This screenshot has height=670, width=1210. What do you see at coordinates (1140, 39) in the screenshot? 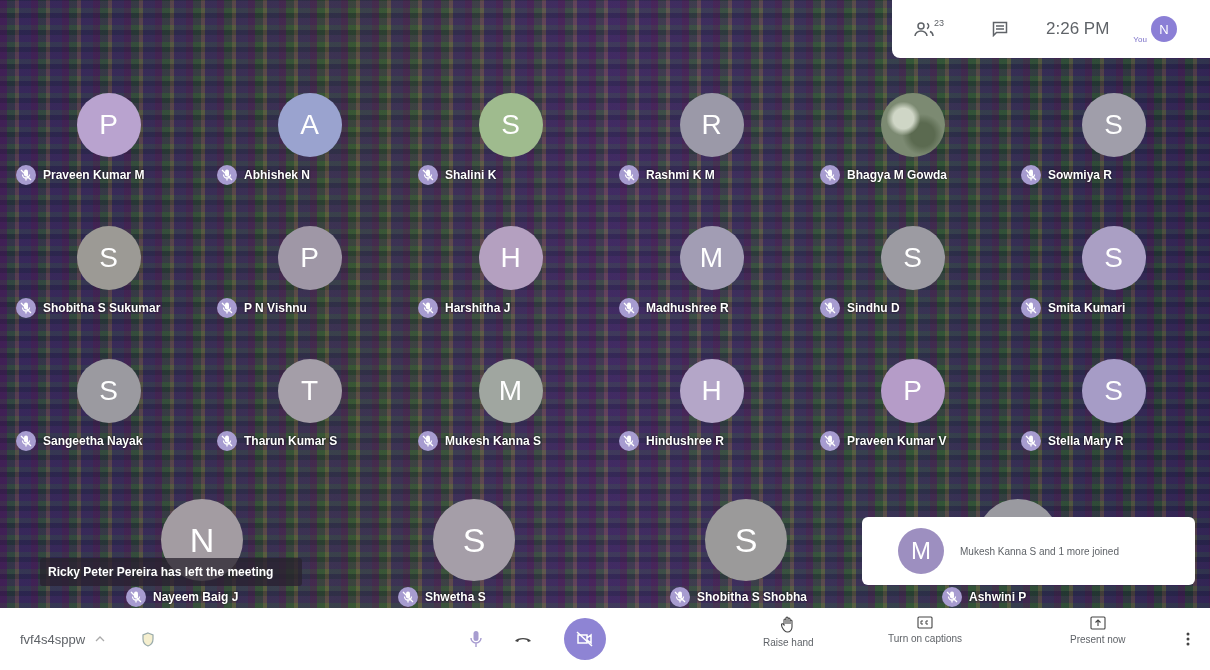
I see `self-label: You` at bounding box center [1140, 39].